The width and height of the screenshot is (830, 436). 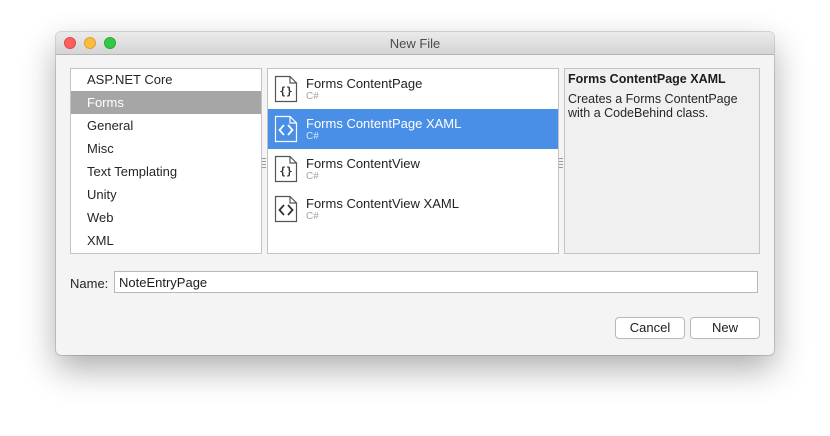 I want to click on template-item-forms-contentpage-xaml: Forms ContentPage XAML C#, so click(x=413, y=129).